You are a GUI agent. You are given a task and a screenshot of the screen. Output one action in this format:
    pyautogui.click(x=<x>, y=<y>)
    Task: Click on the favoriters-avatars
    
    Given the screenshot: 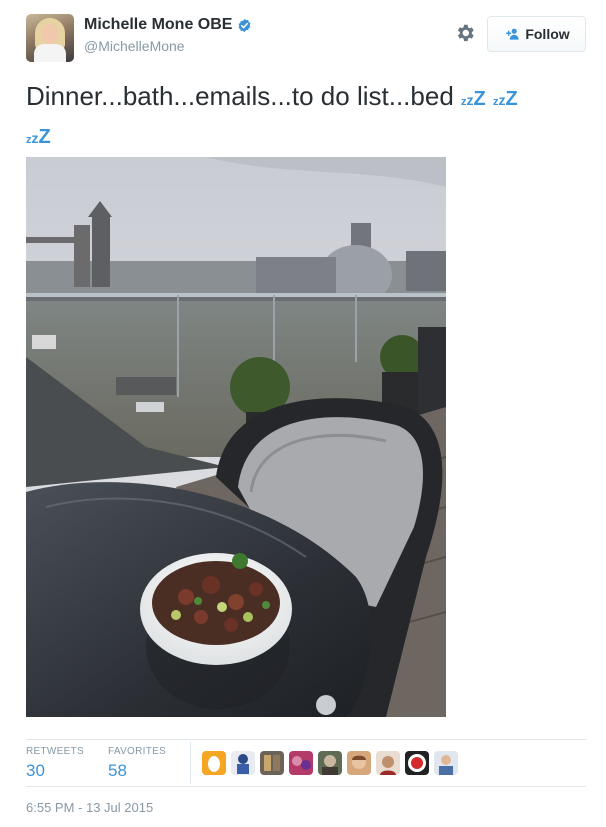 What is the action you would take?
    pyautogui.click(x=330, y=763)
    